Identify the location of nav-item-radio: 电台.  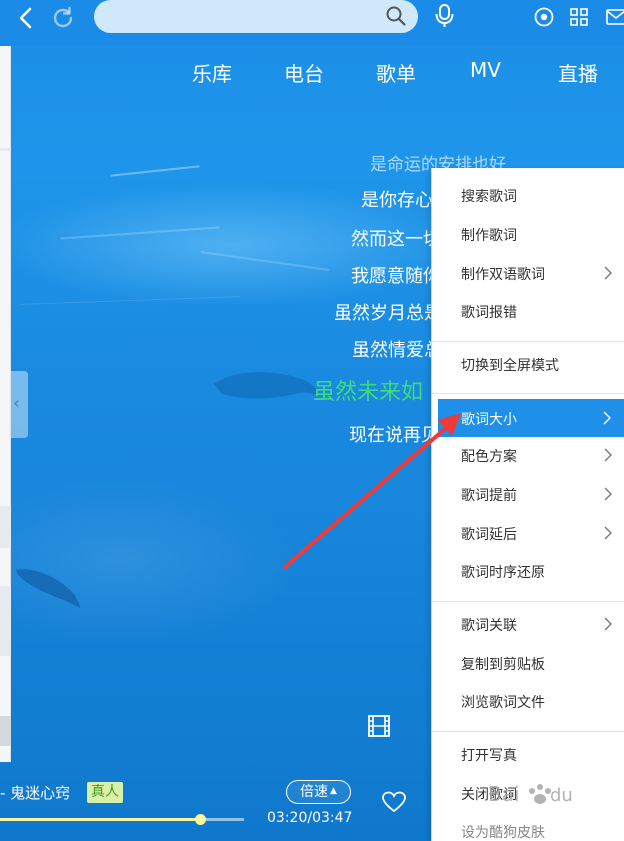
(304, 72).